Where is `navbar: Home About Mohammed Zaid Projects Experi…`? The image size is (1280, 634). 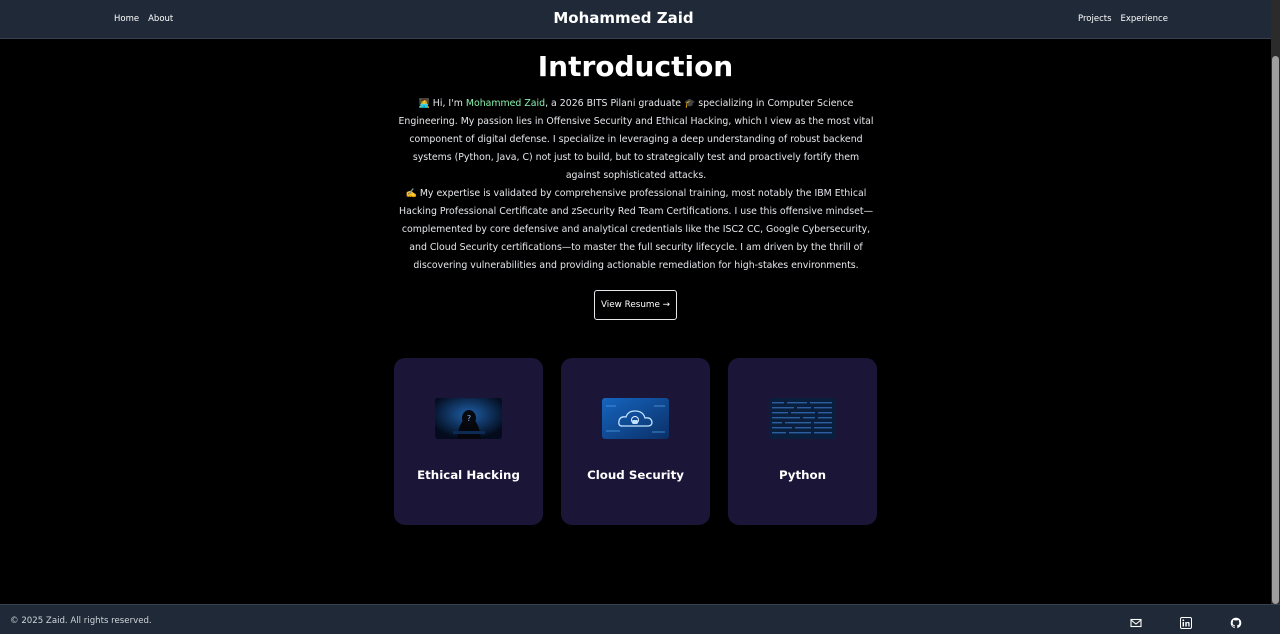
navbar: Home About Mohammed Zaid Projects Experi… is located at coordinates (635, 19).